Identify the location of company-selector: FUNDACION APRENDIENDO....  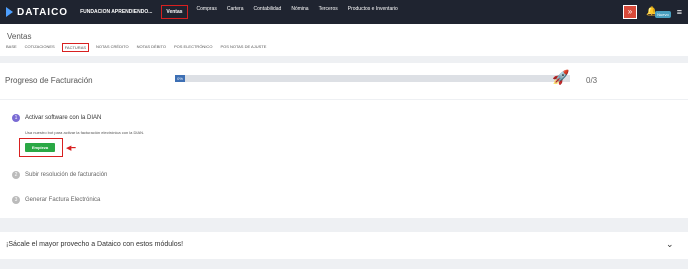
(116, 12).